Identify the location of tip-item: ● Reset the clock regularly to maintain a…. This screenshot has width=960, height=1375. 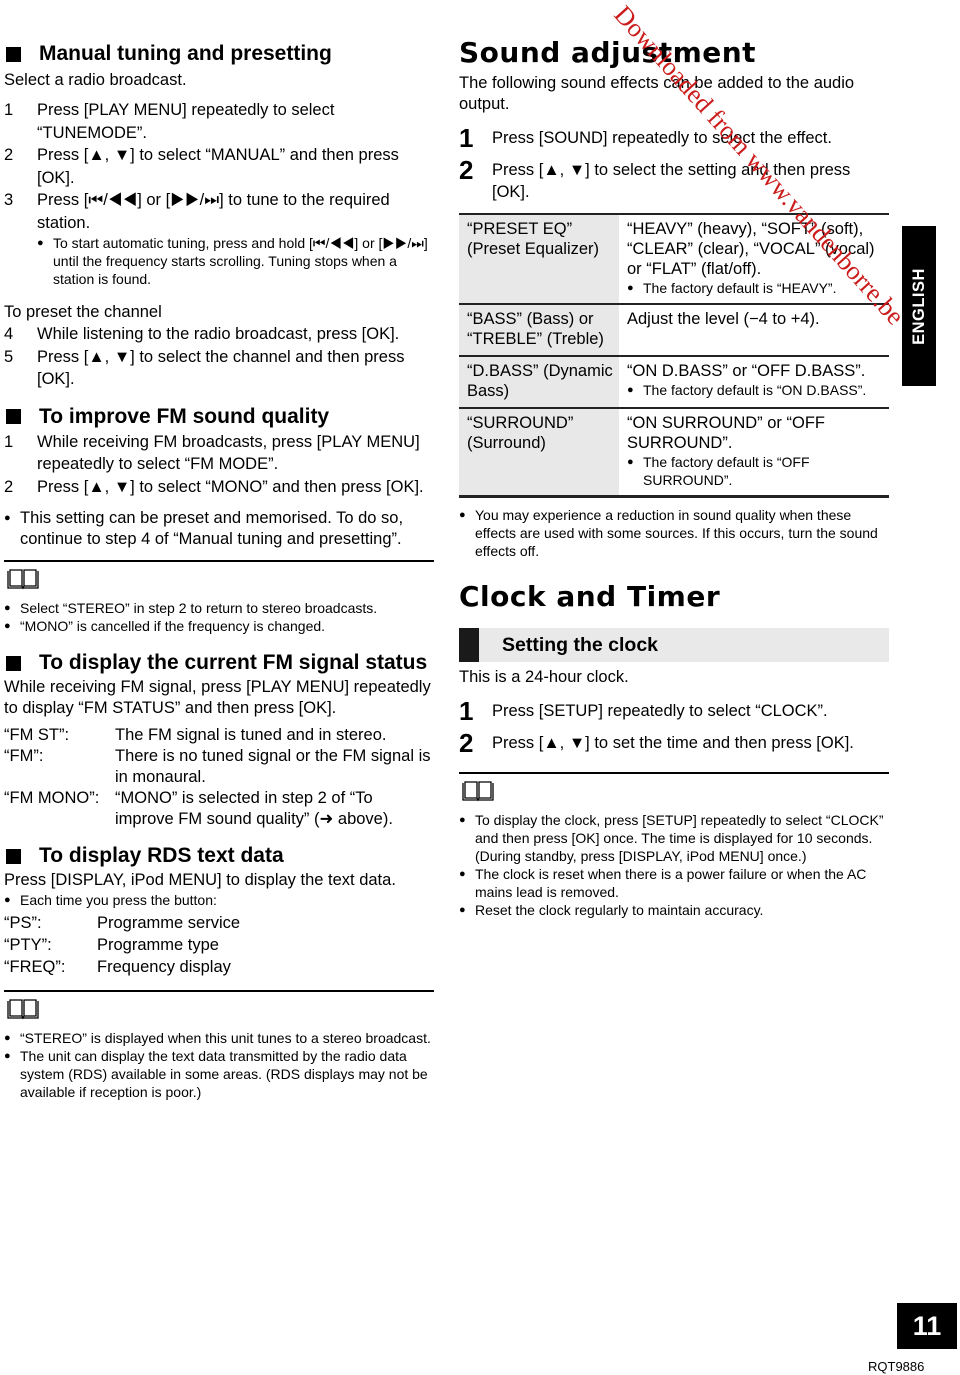
(611, 910).